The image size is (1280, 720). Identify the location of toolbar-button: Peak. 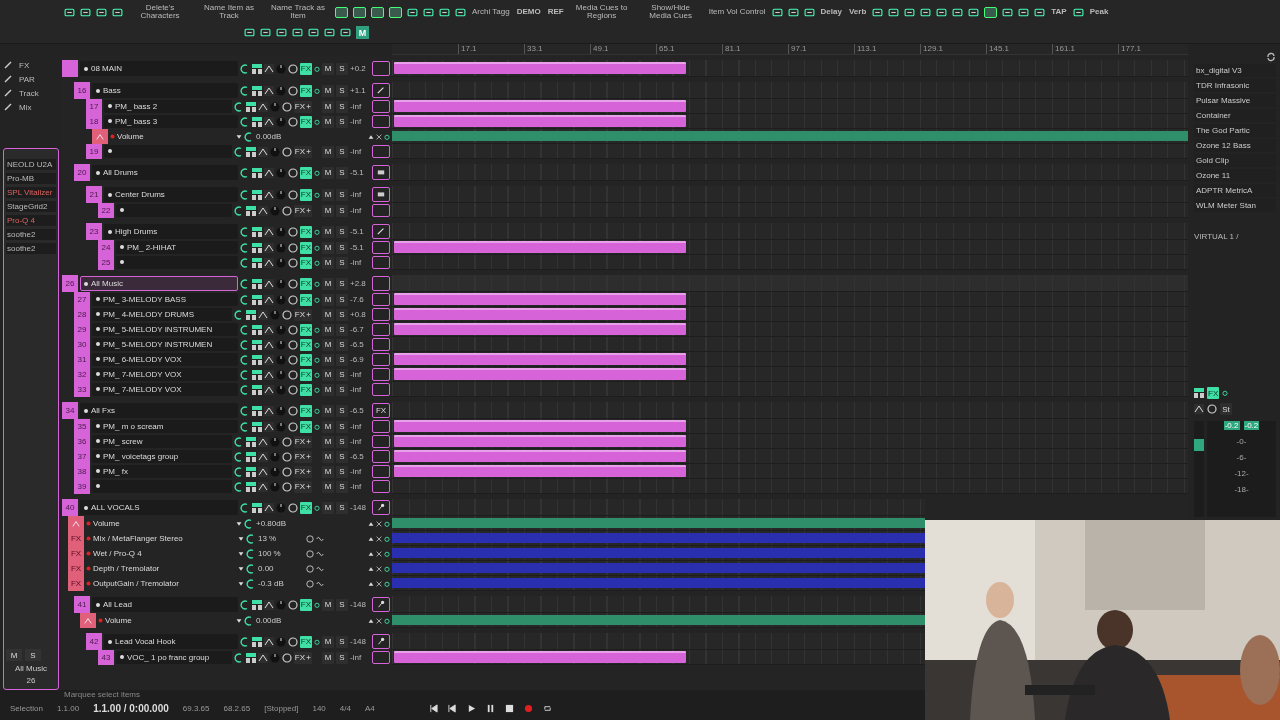
(1099, 12).